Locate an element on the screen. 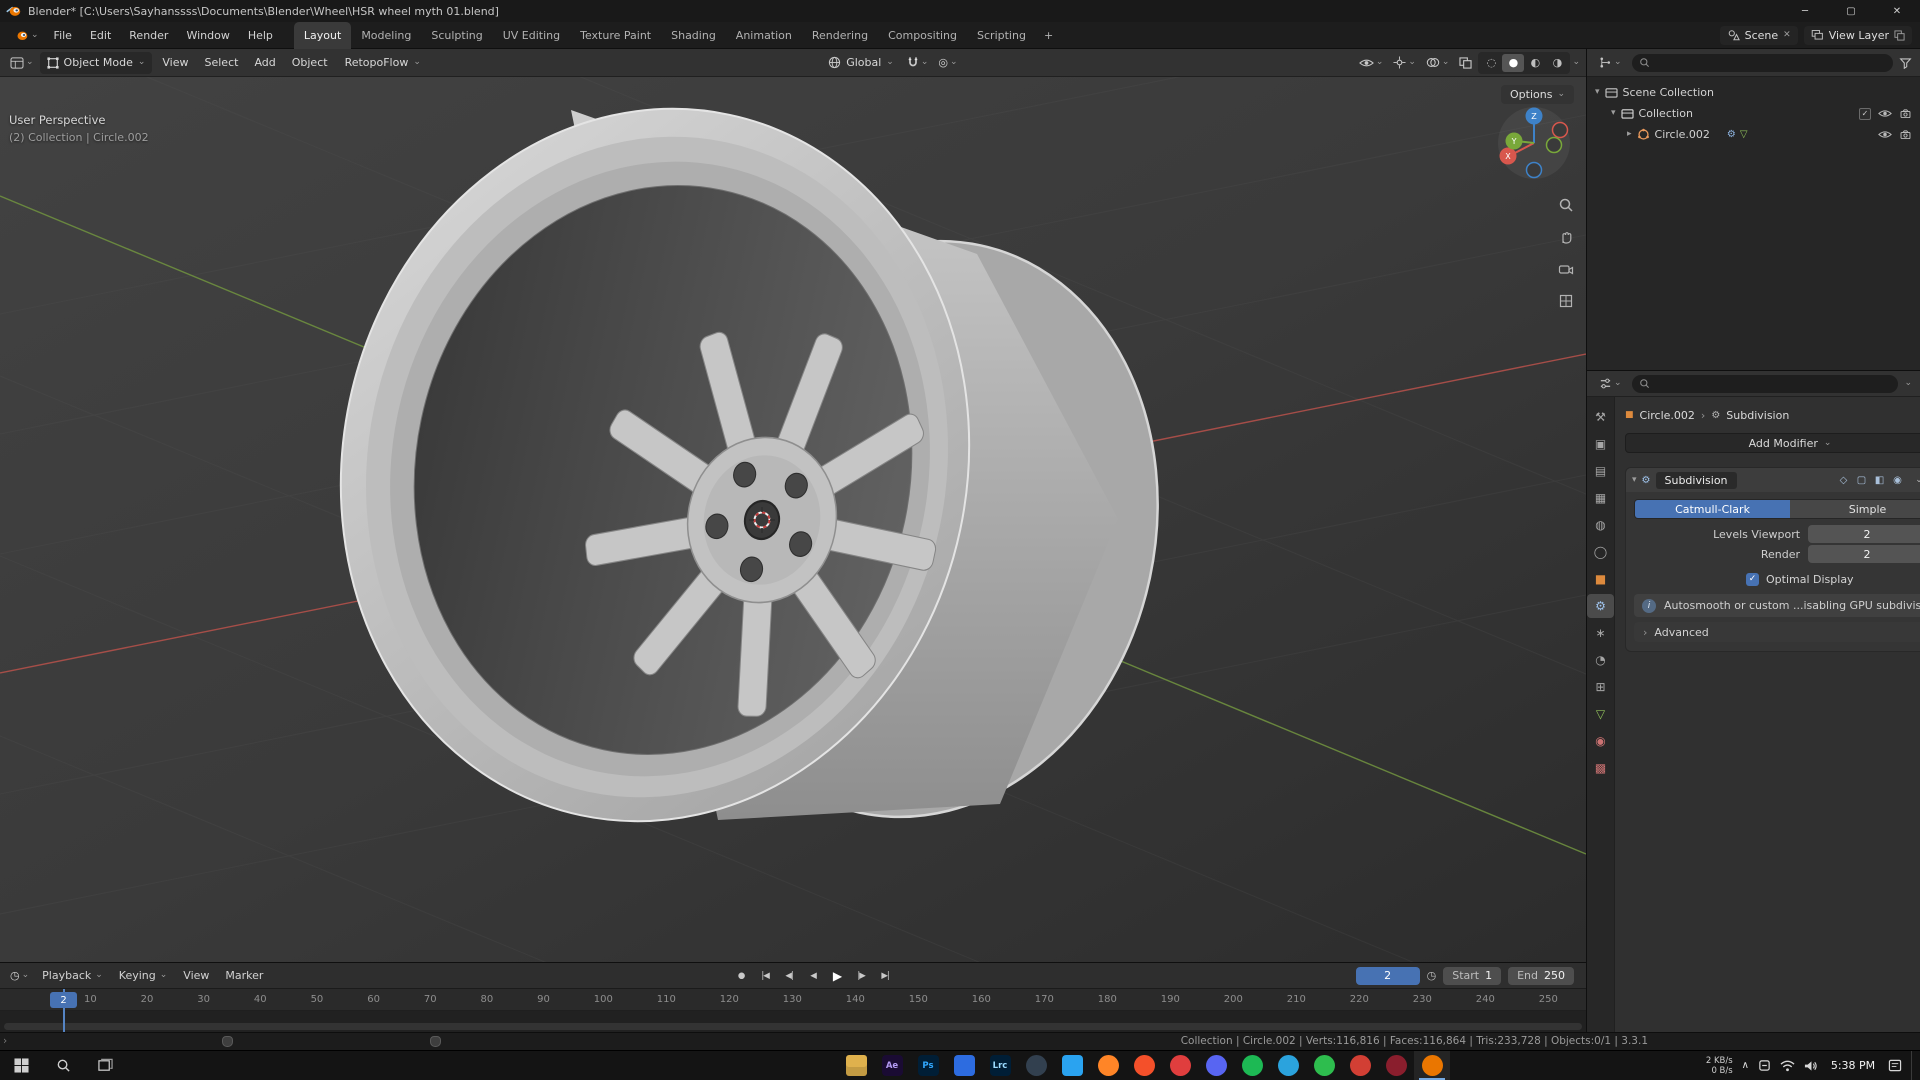 The image size is (1920, 1080). properties-tab-tool: ⚒ is located at coordinates (1600, 417).